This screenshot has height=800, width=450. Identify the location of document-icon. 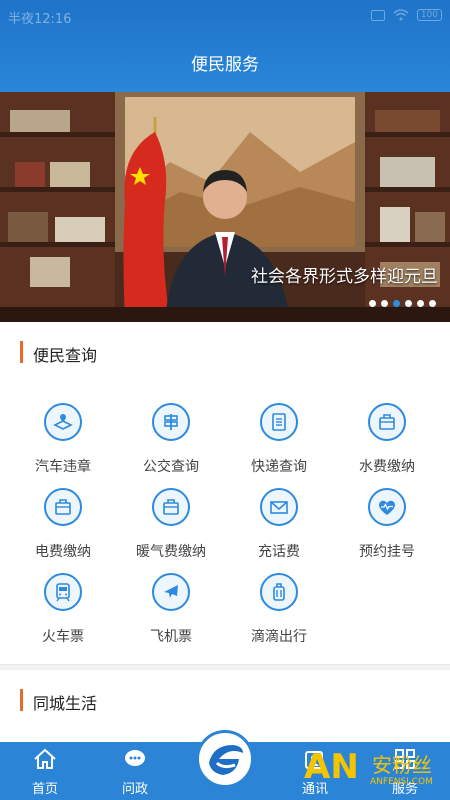
(279, 422).